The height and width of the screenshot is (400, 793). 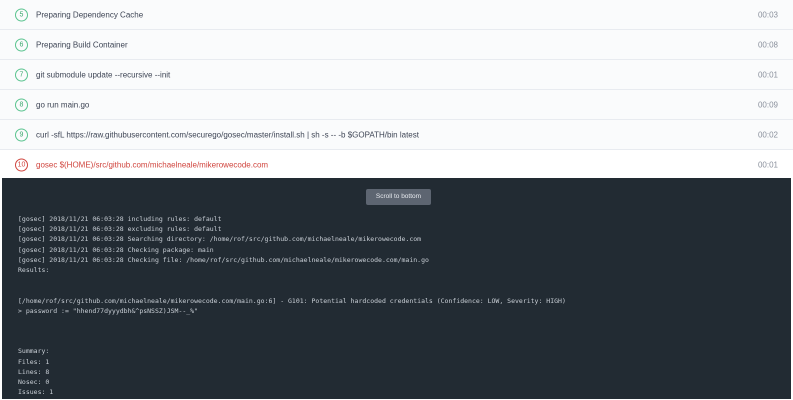 I want to click on step-number-badge: 5, so click(x=21, y=14).